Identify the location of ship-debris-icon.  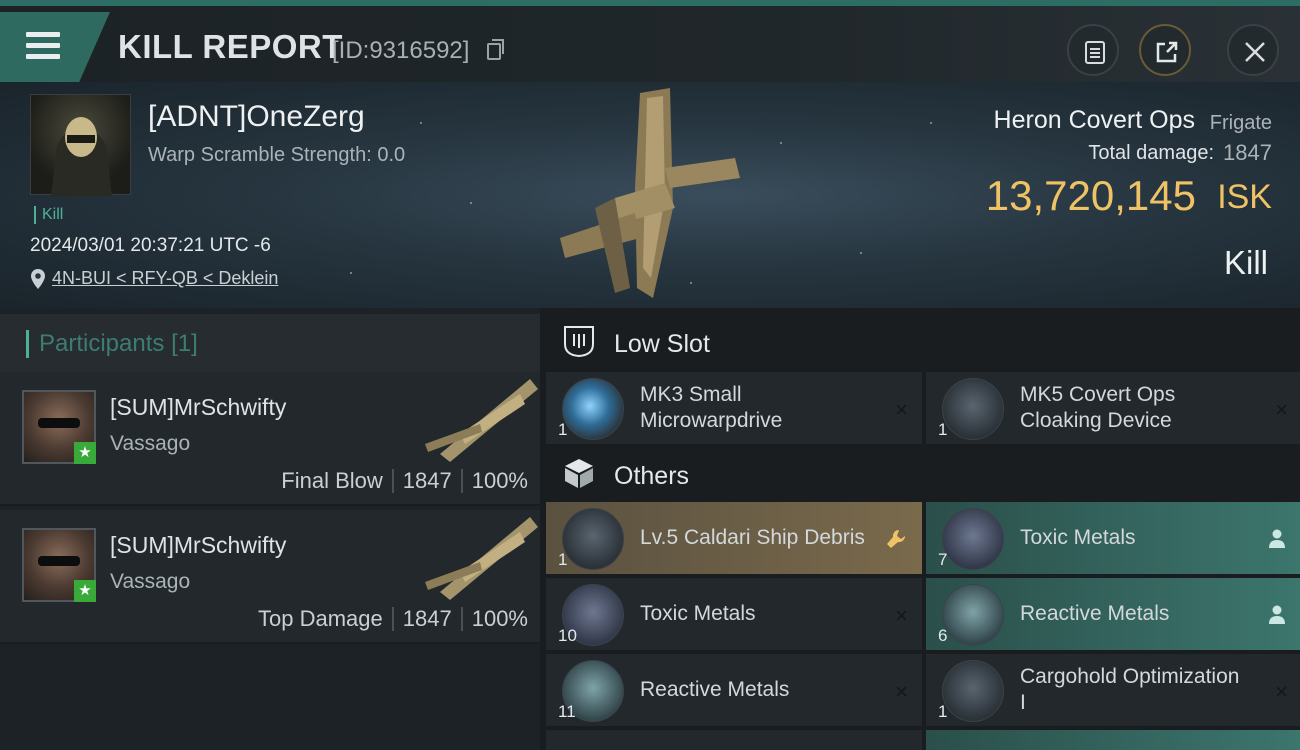
(593, 539).